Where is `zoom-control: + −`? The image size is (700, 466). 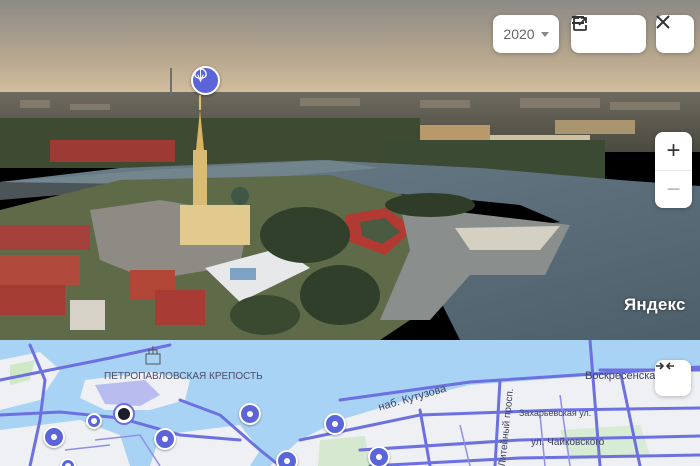 zoom-control: + − is located at coordinates (673, 170).